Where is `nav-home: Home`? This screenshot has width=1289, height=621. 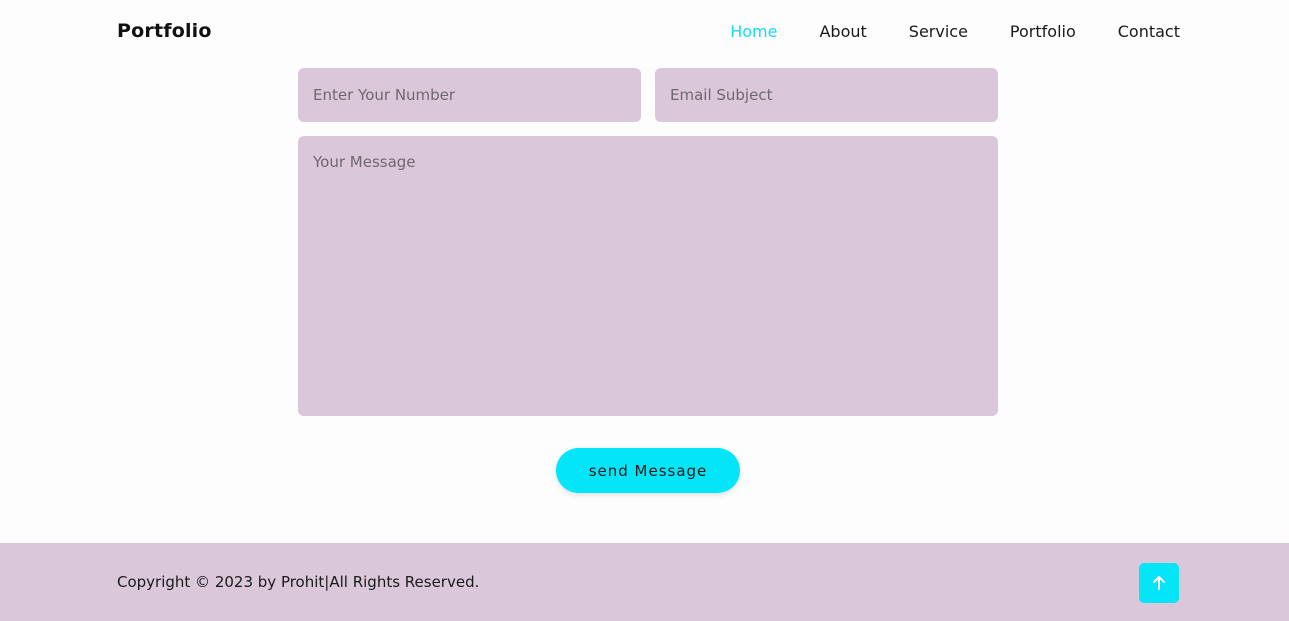
nav-home: Home is located at coordinates (753, 31).